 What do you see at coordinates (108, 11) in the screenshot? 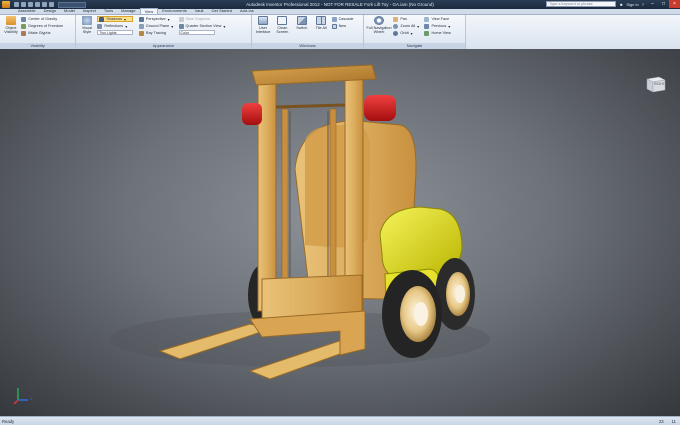
I see `tab-tools: Tools` at bounding box center [108, 11].